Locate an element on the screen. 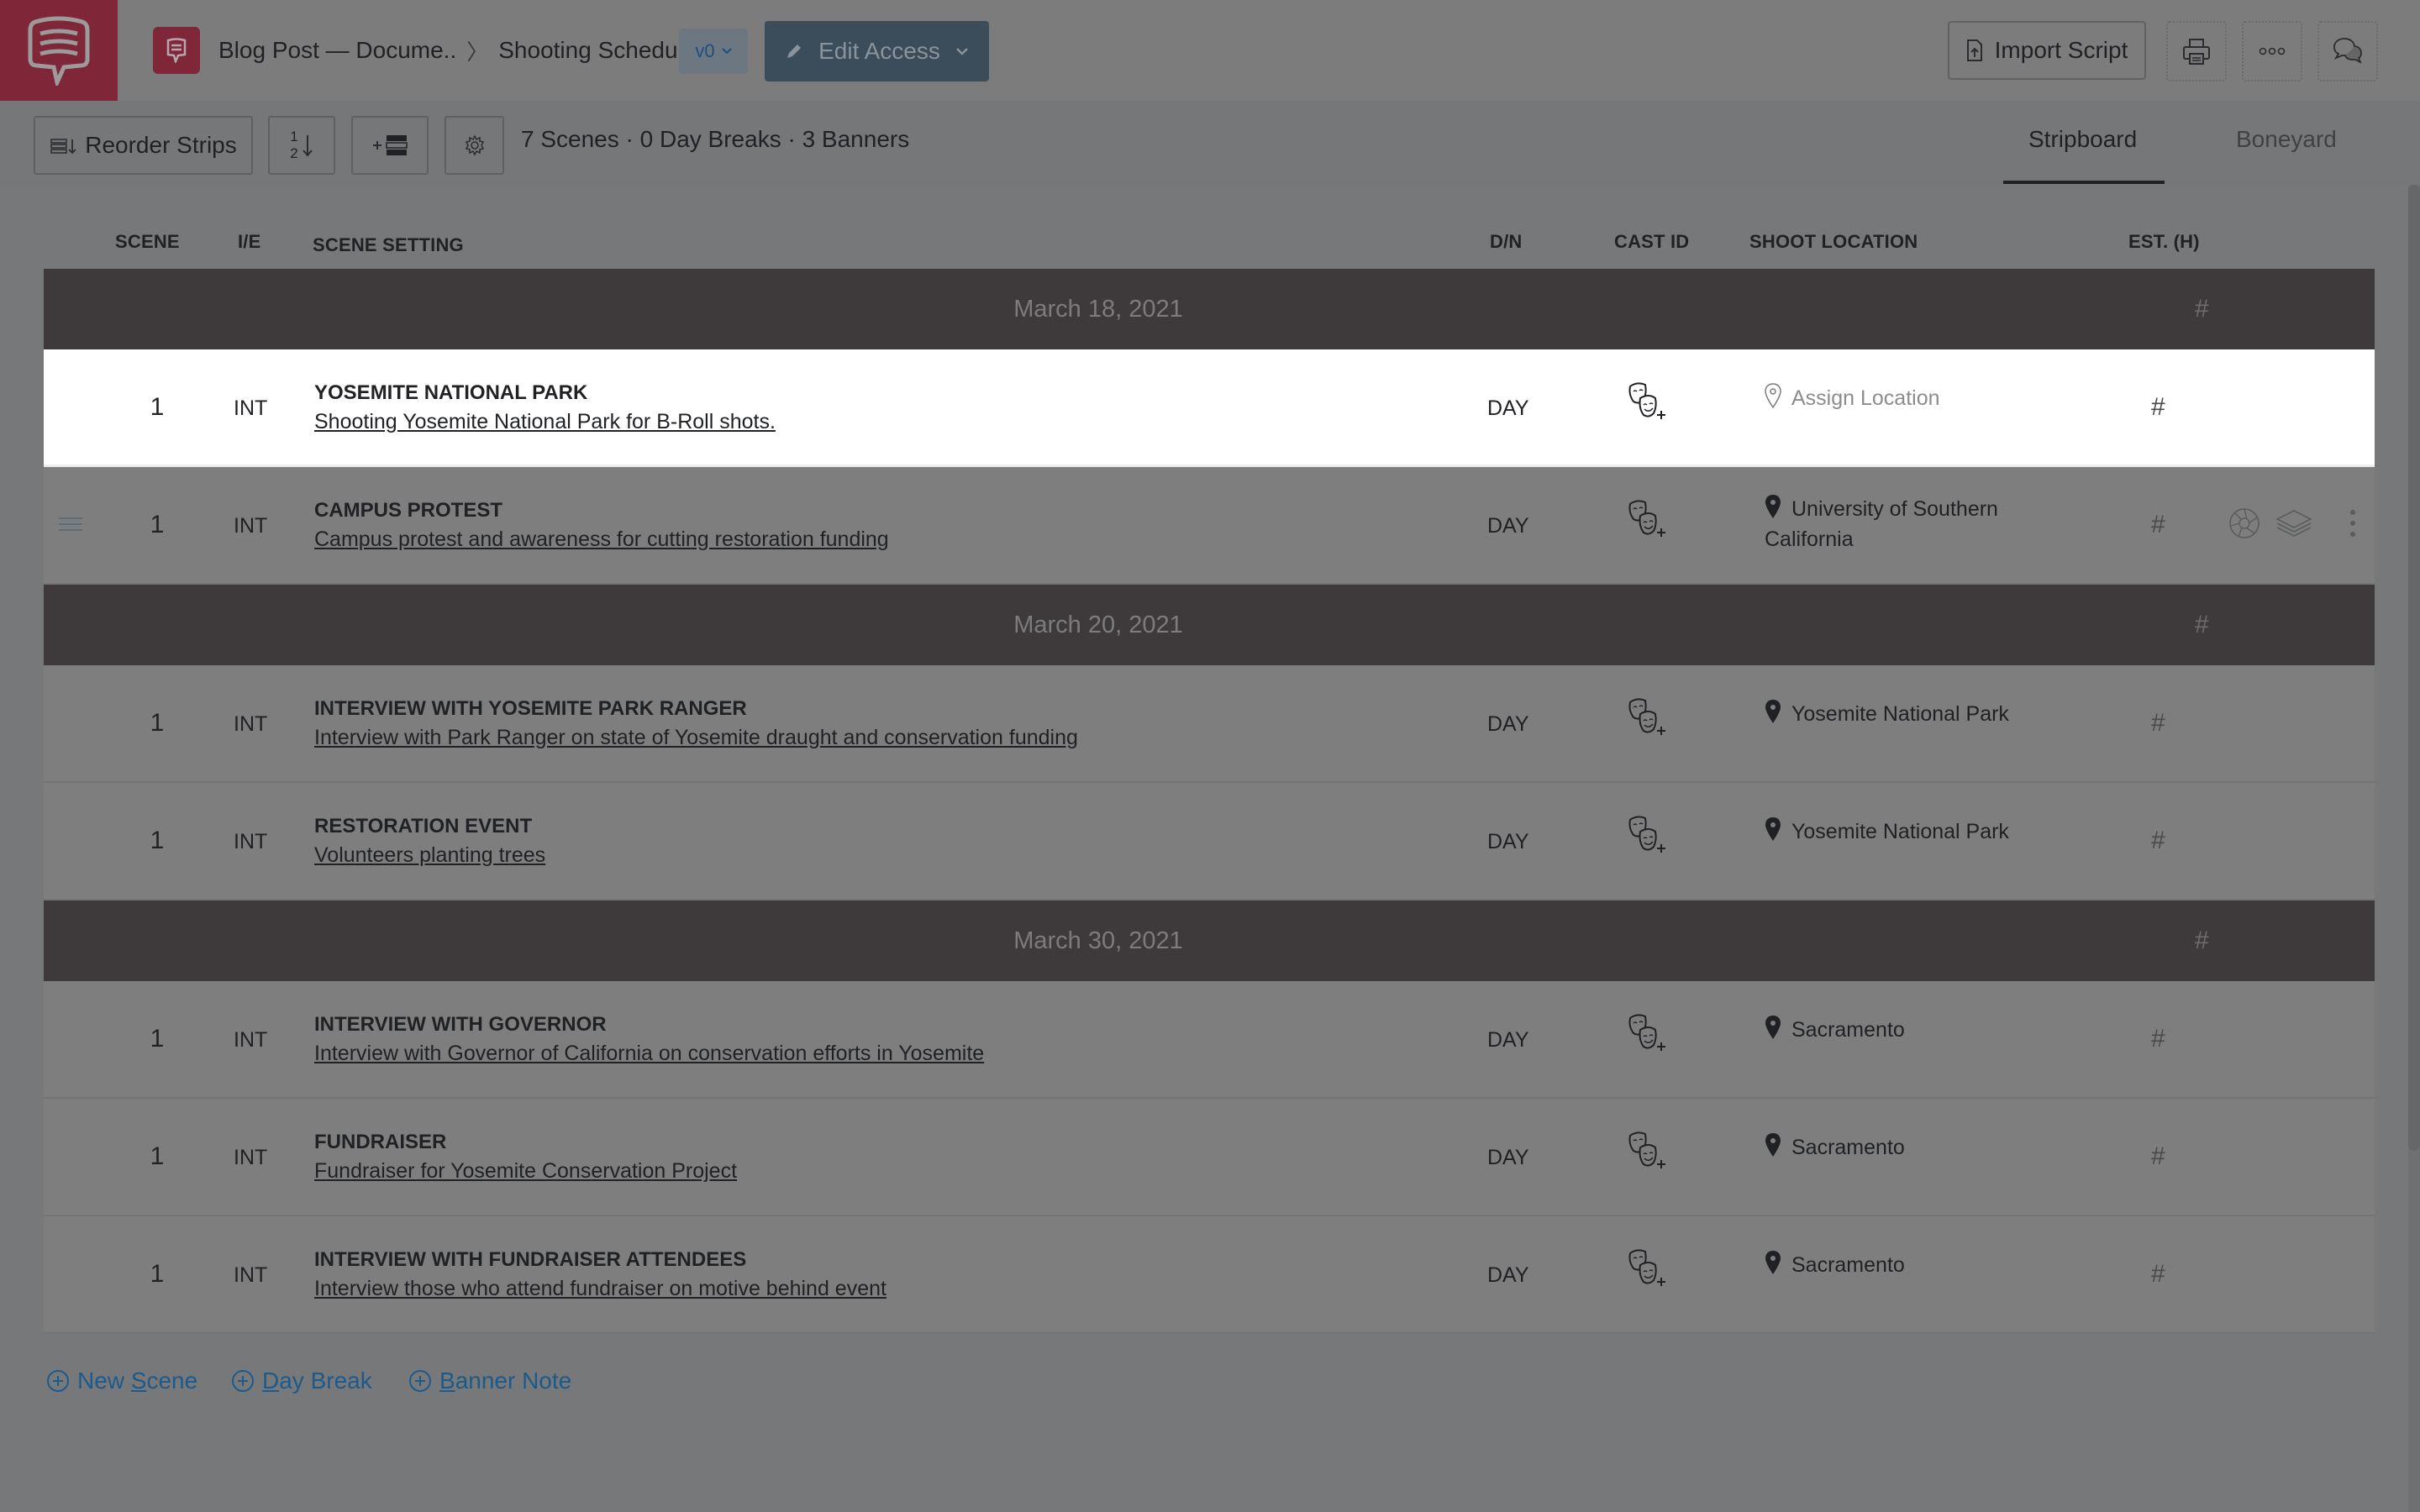 The height and width of the screenshot is (1512, 2420). scrollbar-thumb is located at coordinates (2414, 668).